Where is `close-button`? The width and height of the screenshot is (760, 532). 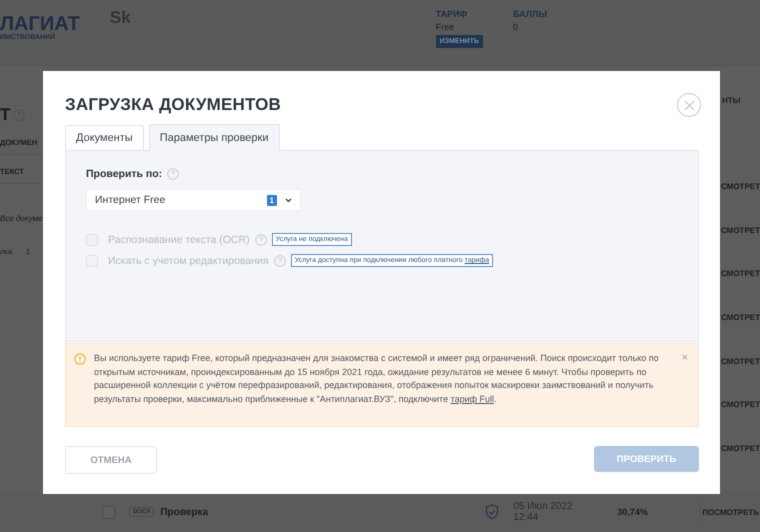 close-button is located at coordinates (689, 105).